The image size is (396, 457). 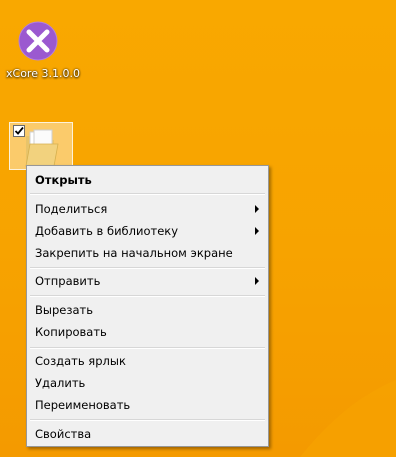 What do you see at coordinates (83, 405) in the screenshot?
I see `menu-item-label: Переименовать` at bounding box center [83, 405].